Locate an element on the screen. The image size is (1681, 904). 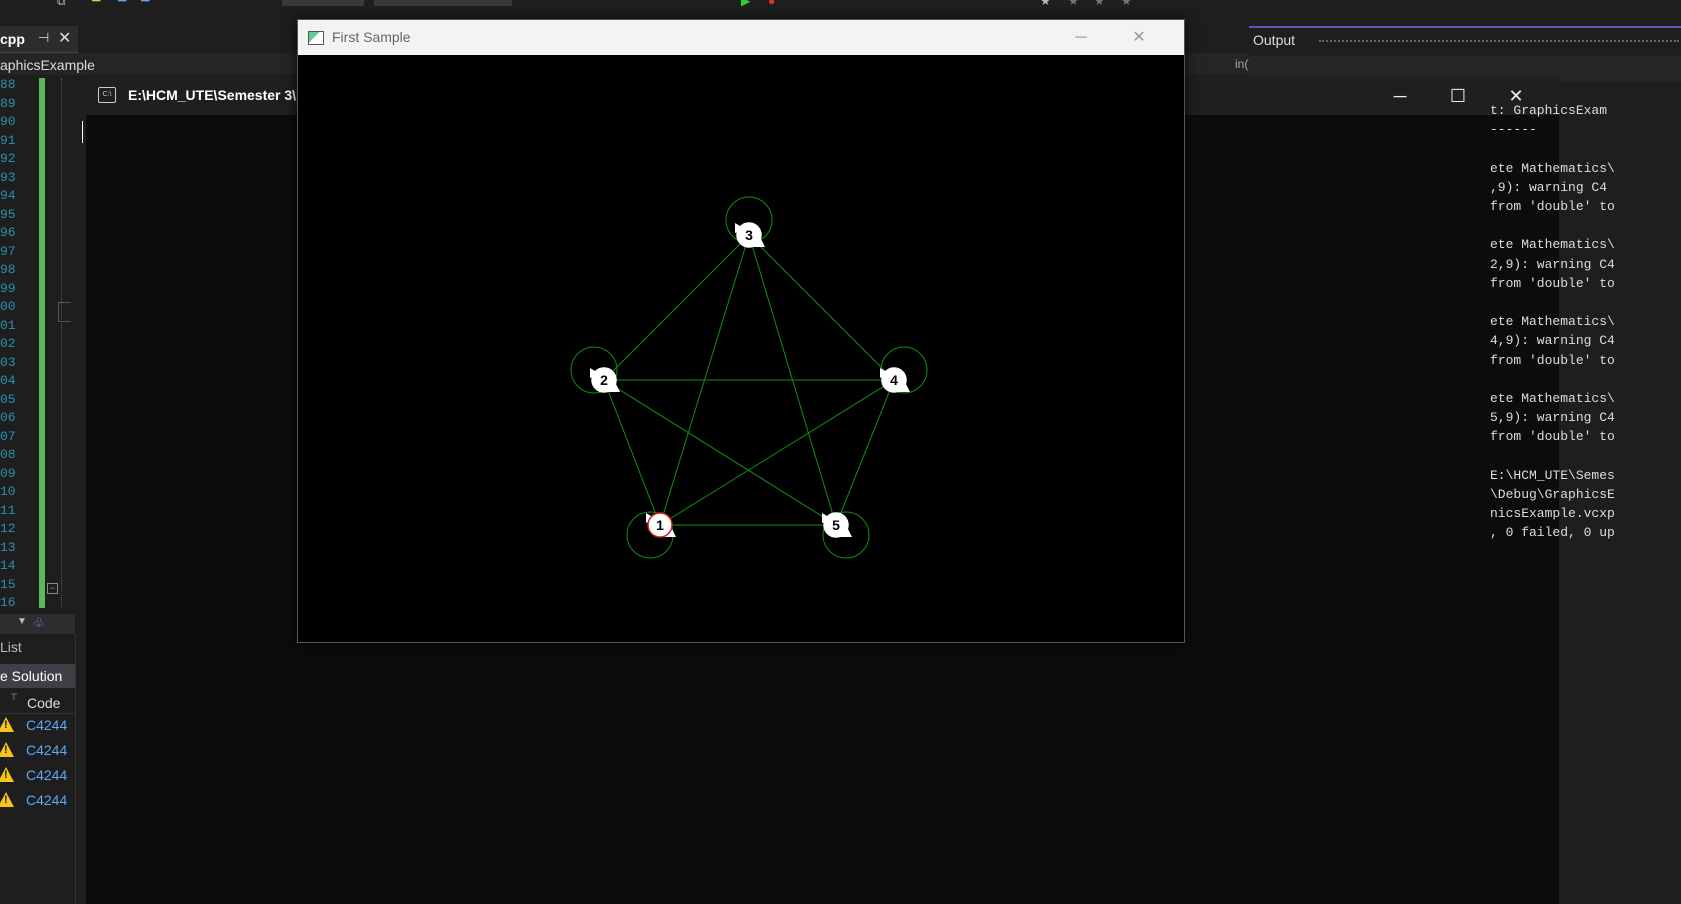
project-dropdown: aphicsExample is located at coordinates (47, 65).